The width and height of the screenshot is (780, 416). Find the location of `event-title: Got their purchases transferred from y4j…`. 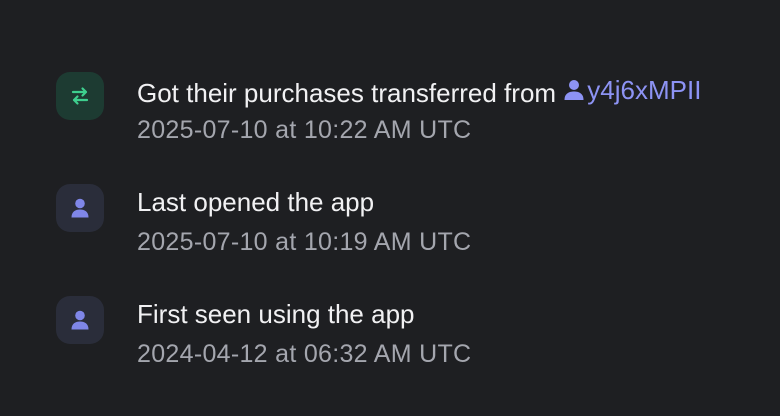

event-title: Got their purchases transferred from y4j… is located at coordinates (419, 91).